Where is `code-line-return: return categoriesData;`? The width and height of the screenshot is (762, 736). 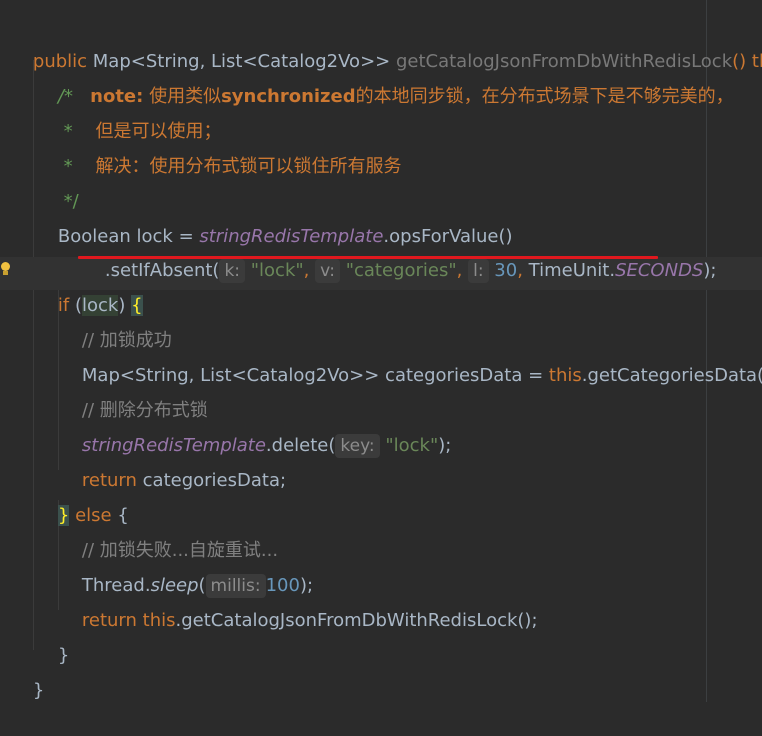
code-line-return: return categoriesData; is located at coordinates (172, 463).